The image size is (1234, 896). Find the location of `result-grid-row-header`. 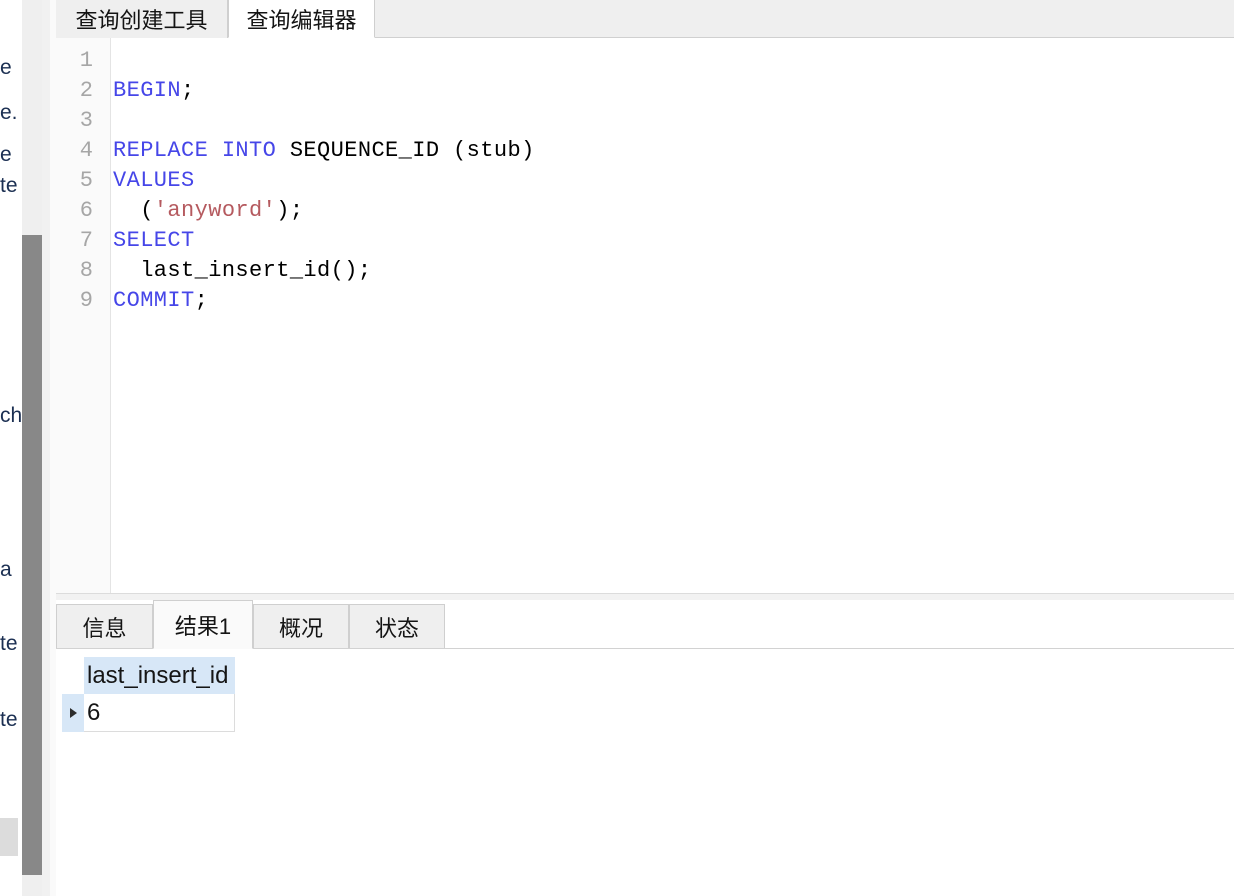

result-grid-row-header is located at coordinates (73, 713).